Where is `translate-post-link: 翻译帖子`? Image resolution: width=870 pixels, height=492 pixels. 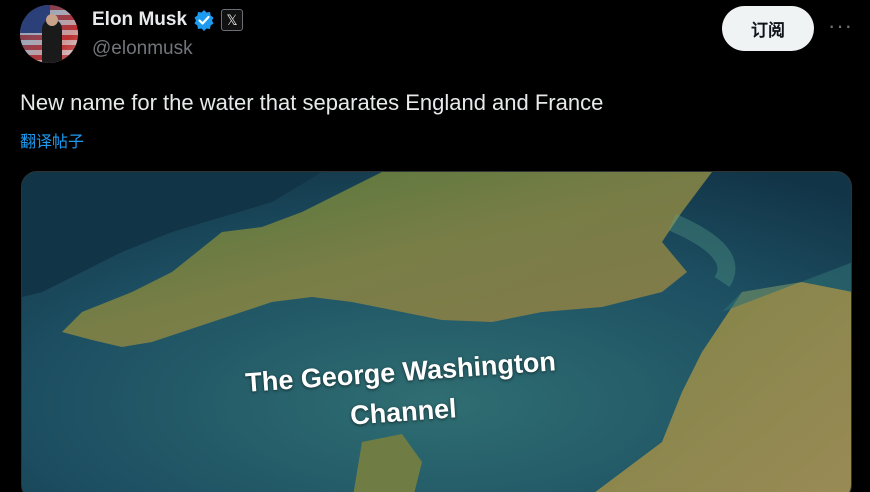
translate-post-link: 翻译帖子 is located at coordinates (52, 140).